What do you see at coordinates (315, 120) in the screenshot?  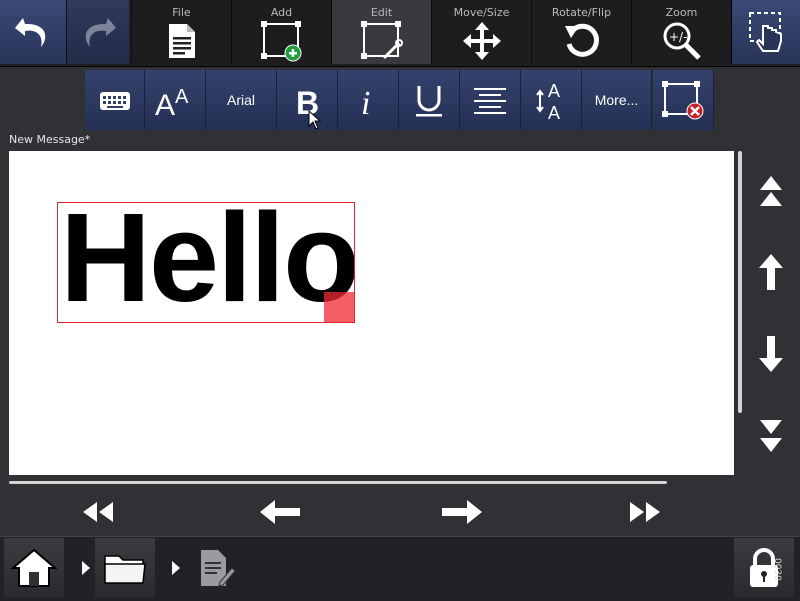 I see `mouse-cursor-icon` at bounding box center [315, 120].